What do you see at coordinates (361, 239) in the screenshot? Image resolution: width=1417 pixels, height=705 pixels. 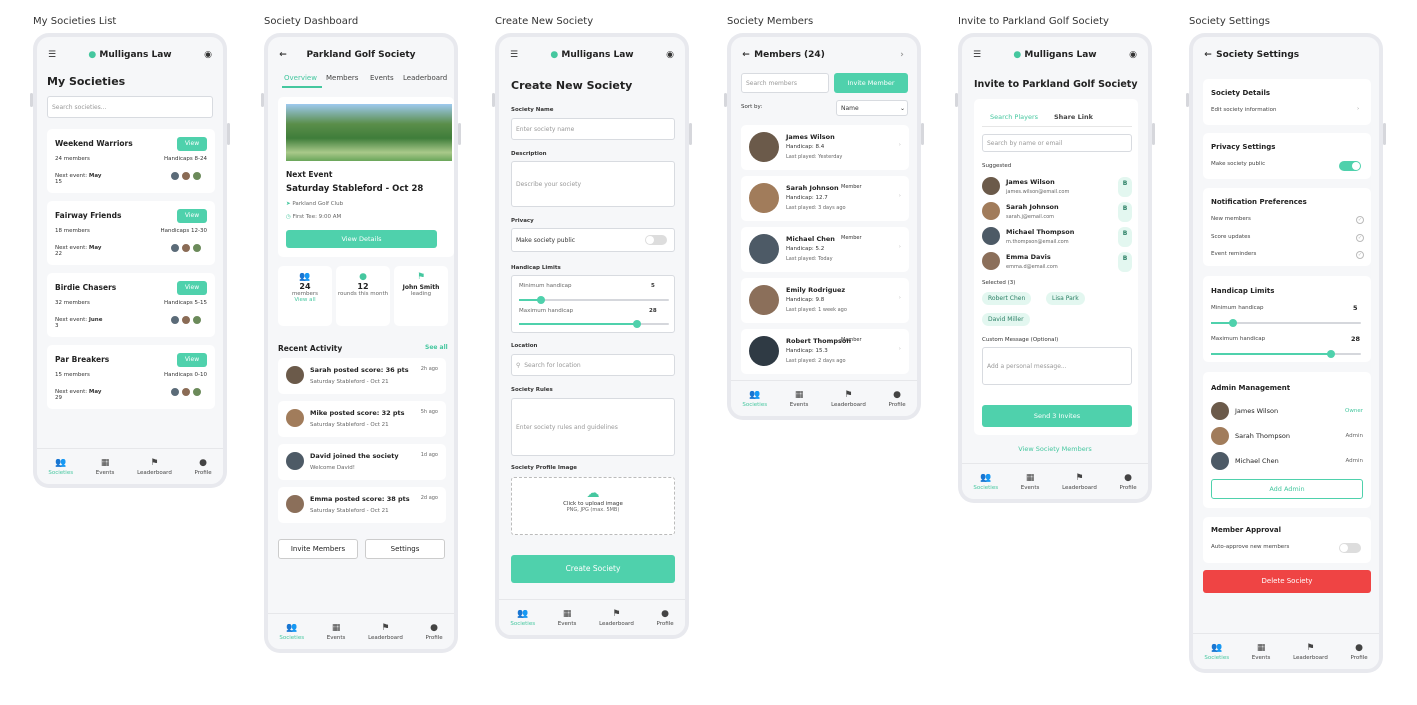 I see `view-details-button: View Details` at bounding box center [361, 239].